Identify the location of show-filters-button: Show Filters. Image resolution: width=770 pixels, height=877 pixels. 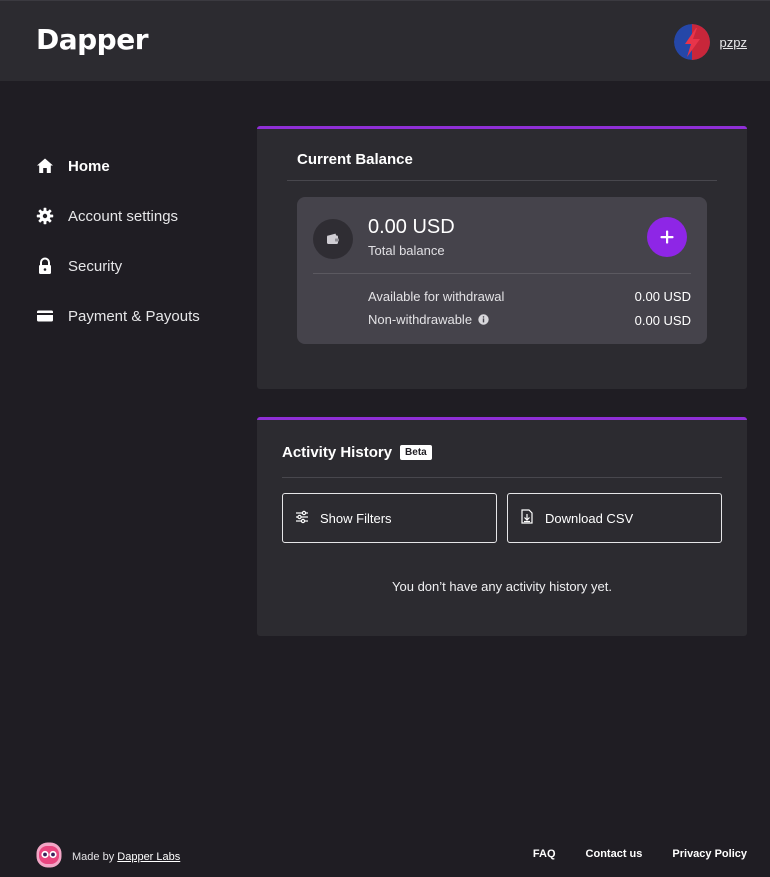
(389, 518).